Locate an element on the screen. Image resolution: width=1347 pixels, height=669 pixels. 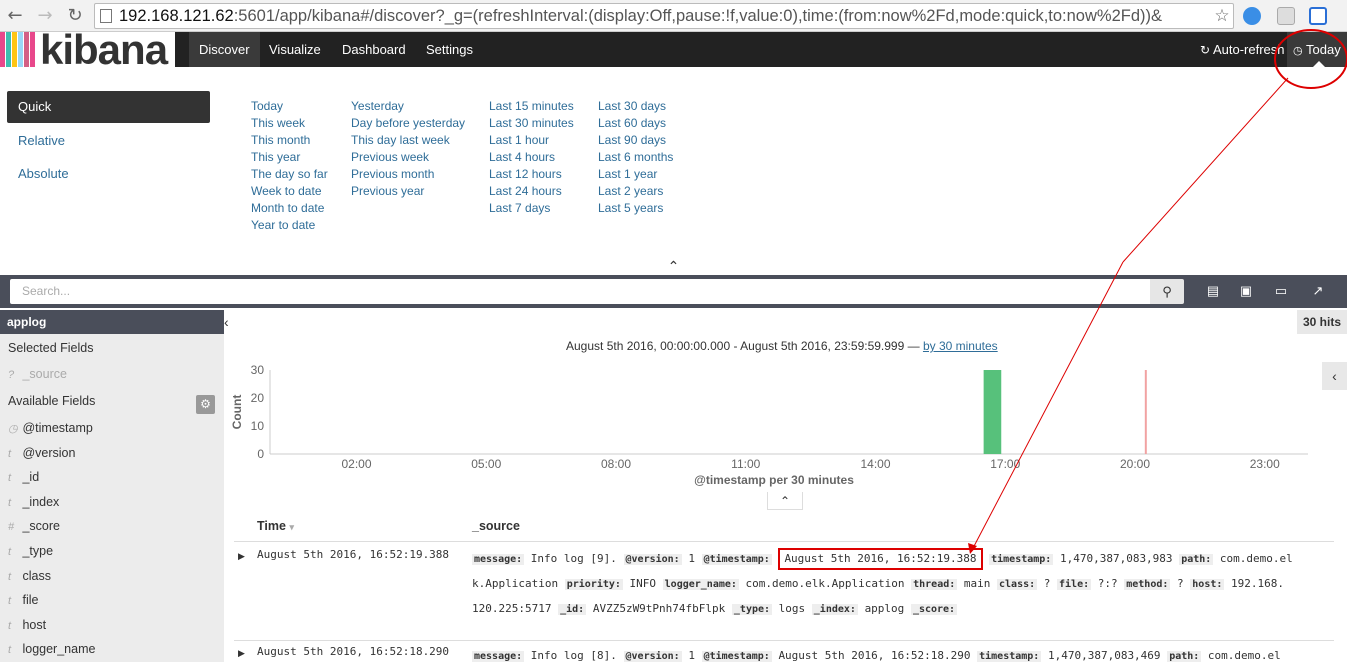
annotation-line is located at coordinates (1205, 170).